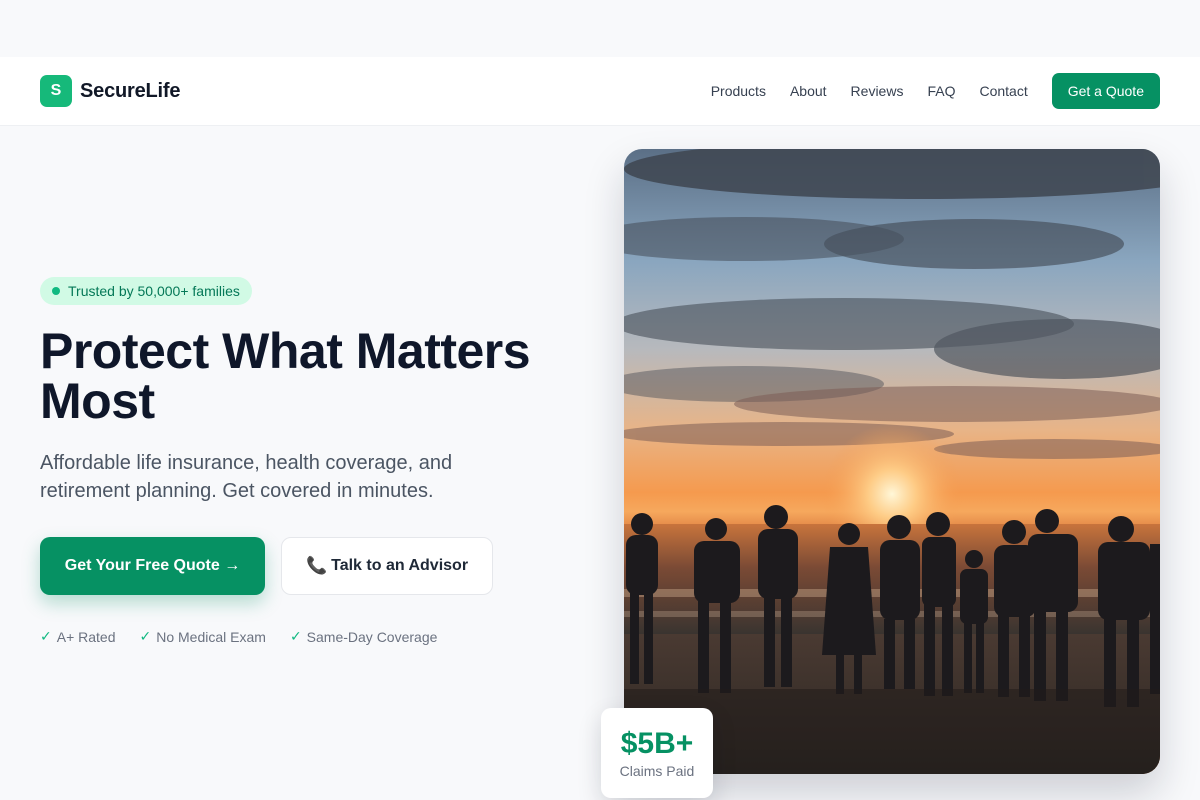  I want to click on feature-item: ✓ No Medical Exam, so click(203, 636).